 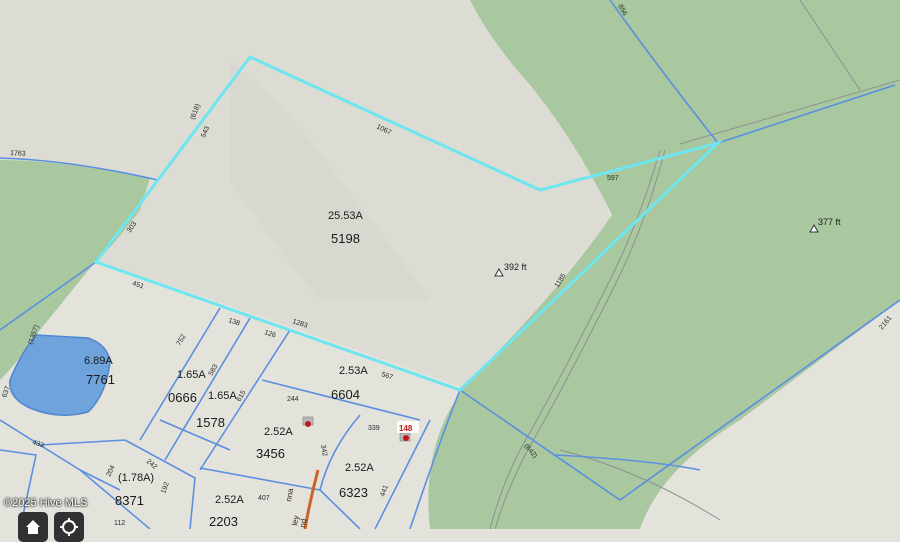 I want to click on dim-label: 242, so click(x=152, y=464).